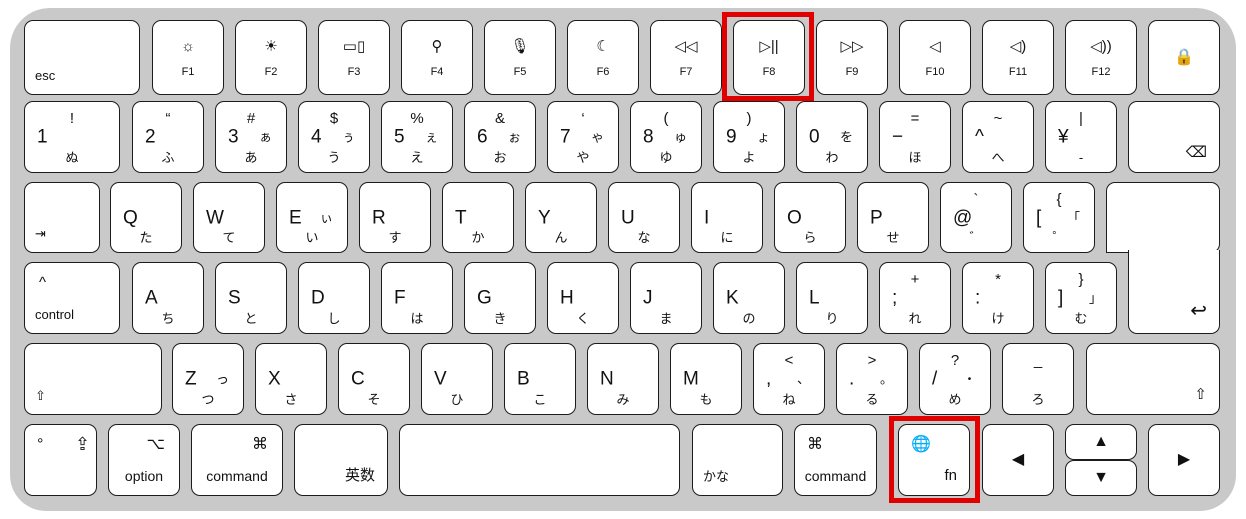  Describe the element at coordinates (644, 217) in the screenshot. I see `key-u: Uな` at that location.